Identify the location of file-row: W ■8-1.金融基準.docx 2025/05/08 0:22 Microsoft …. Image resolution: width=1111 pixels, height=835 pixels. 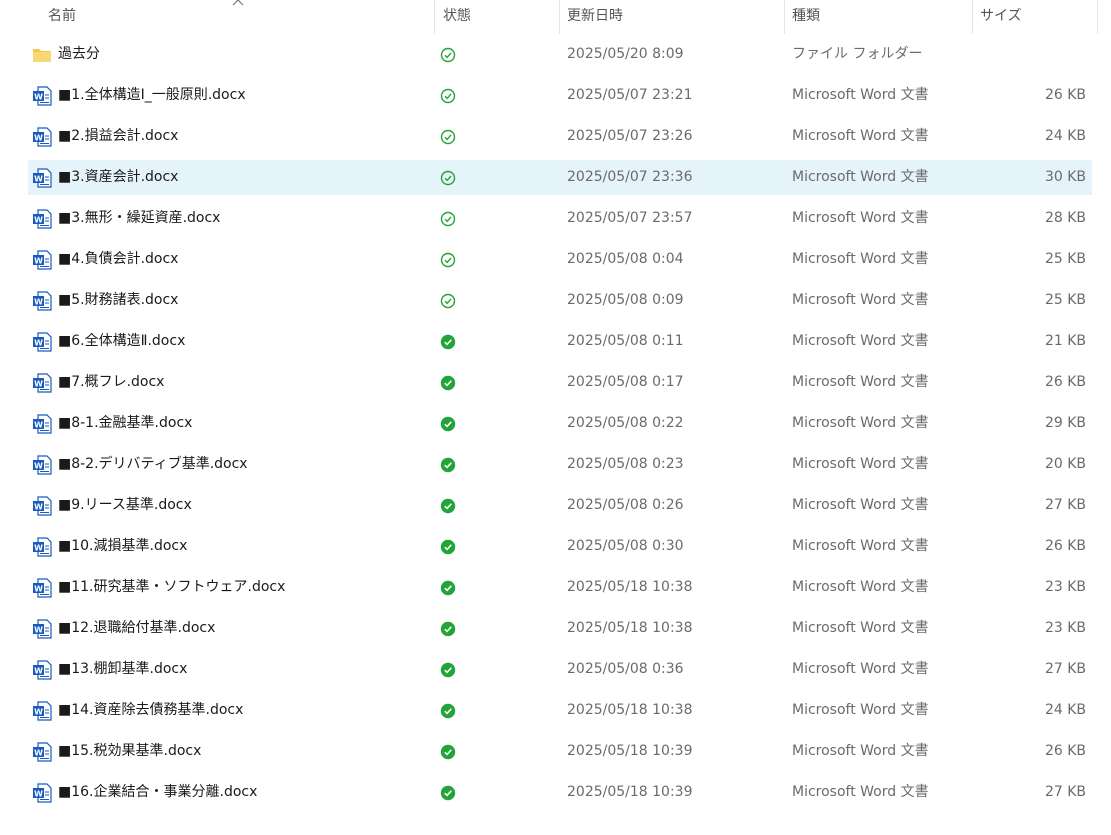
(560, 423).